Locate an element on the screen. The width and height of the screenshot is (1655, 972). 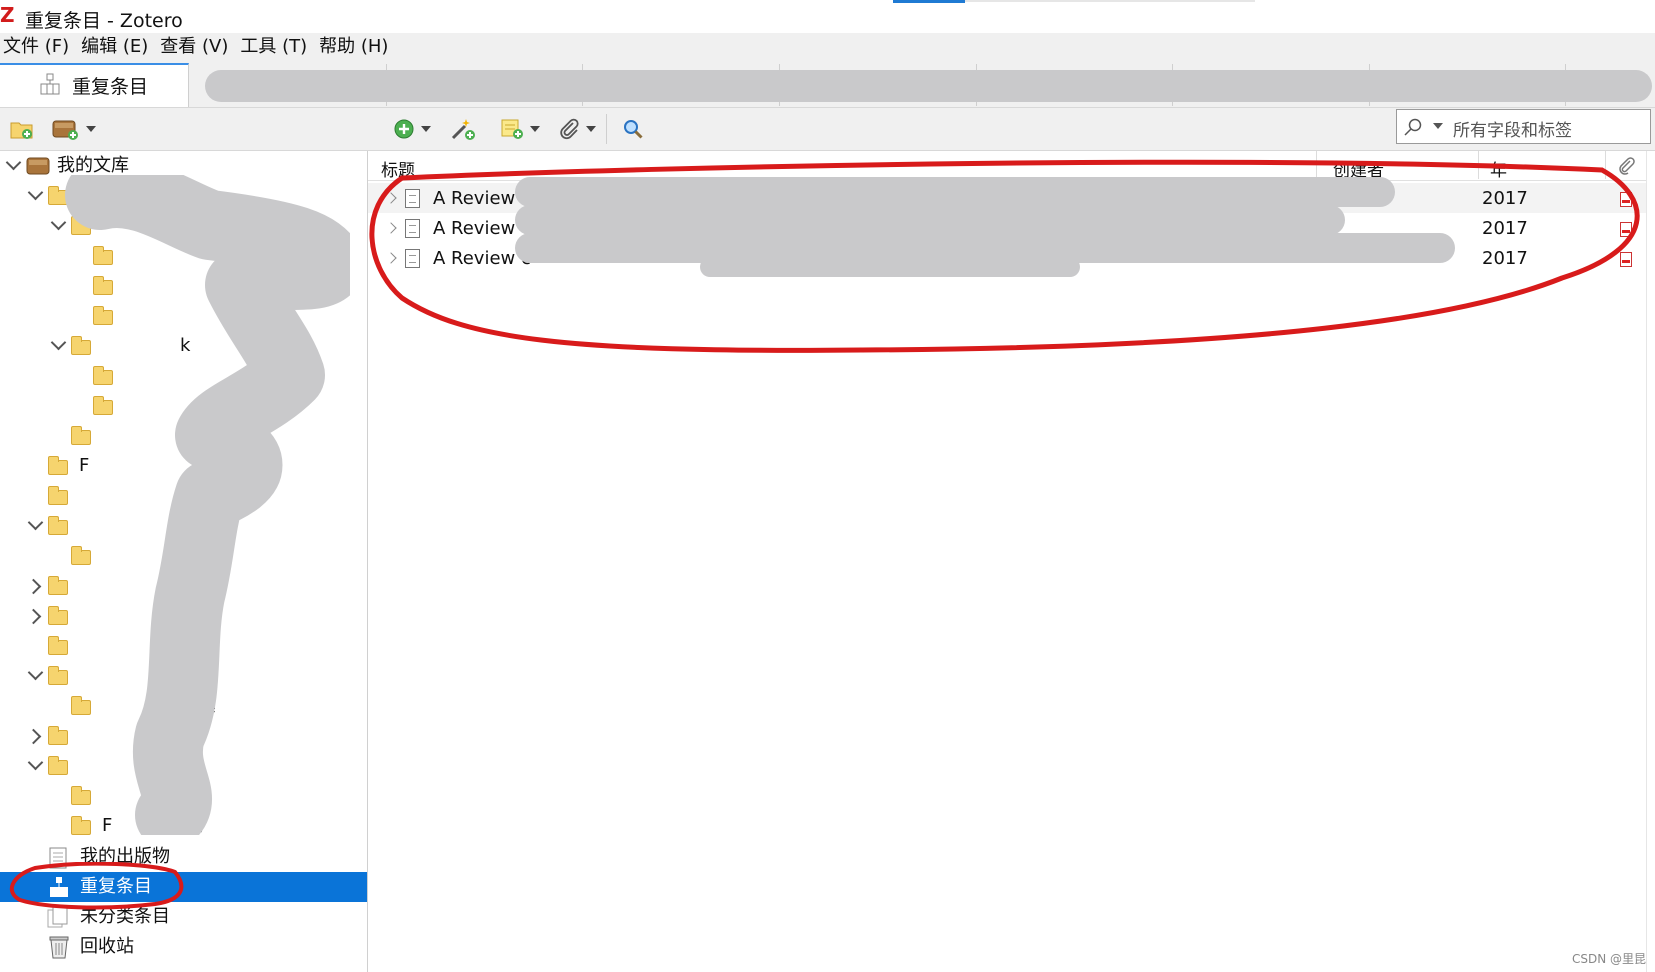
menu-file: 文件 (F) is located at coordinates (39, 47).